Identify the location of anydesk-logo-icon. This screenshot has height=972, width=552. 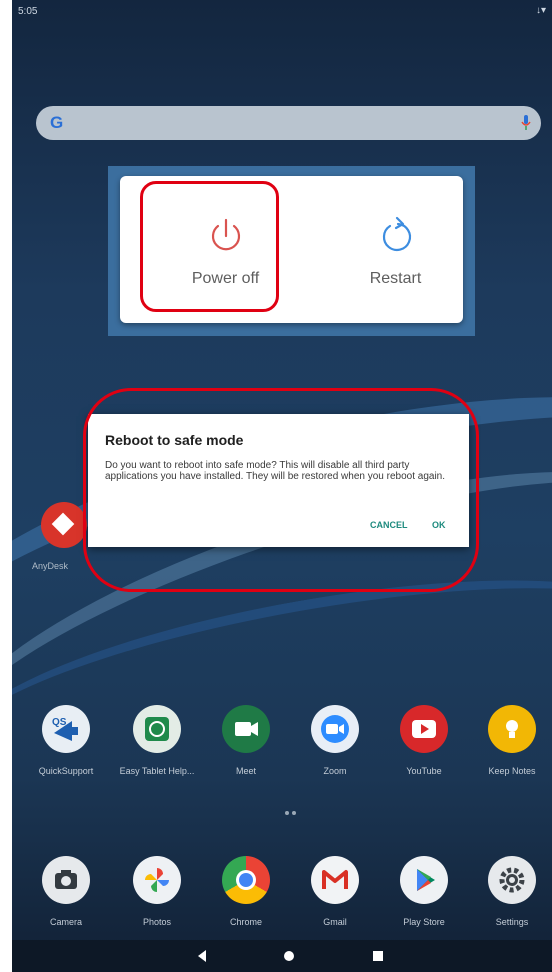
(63, 524).